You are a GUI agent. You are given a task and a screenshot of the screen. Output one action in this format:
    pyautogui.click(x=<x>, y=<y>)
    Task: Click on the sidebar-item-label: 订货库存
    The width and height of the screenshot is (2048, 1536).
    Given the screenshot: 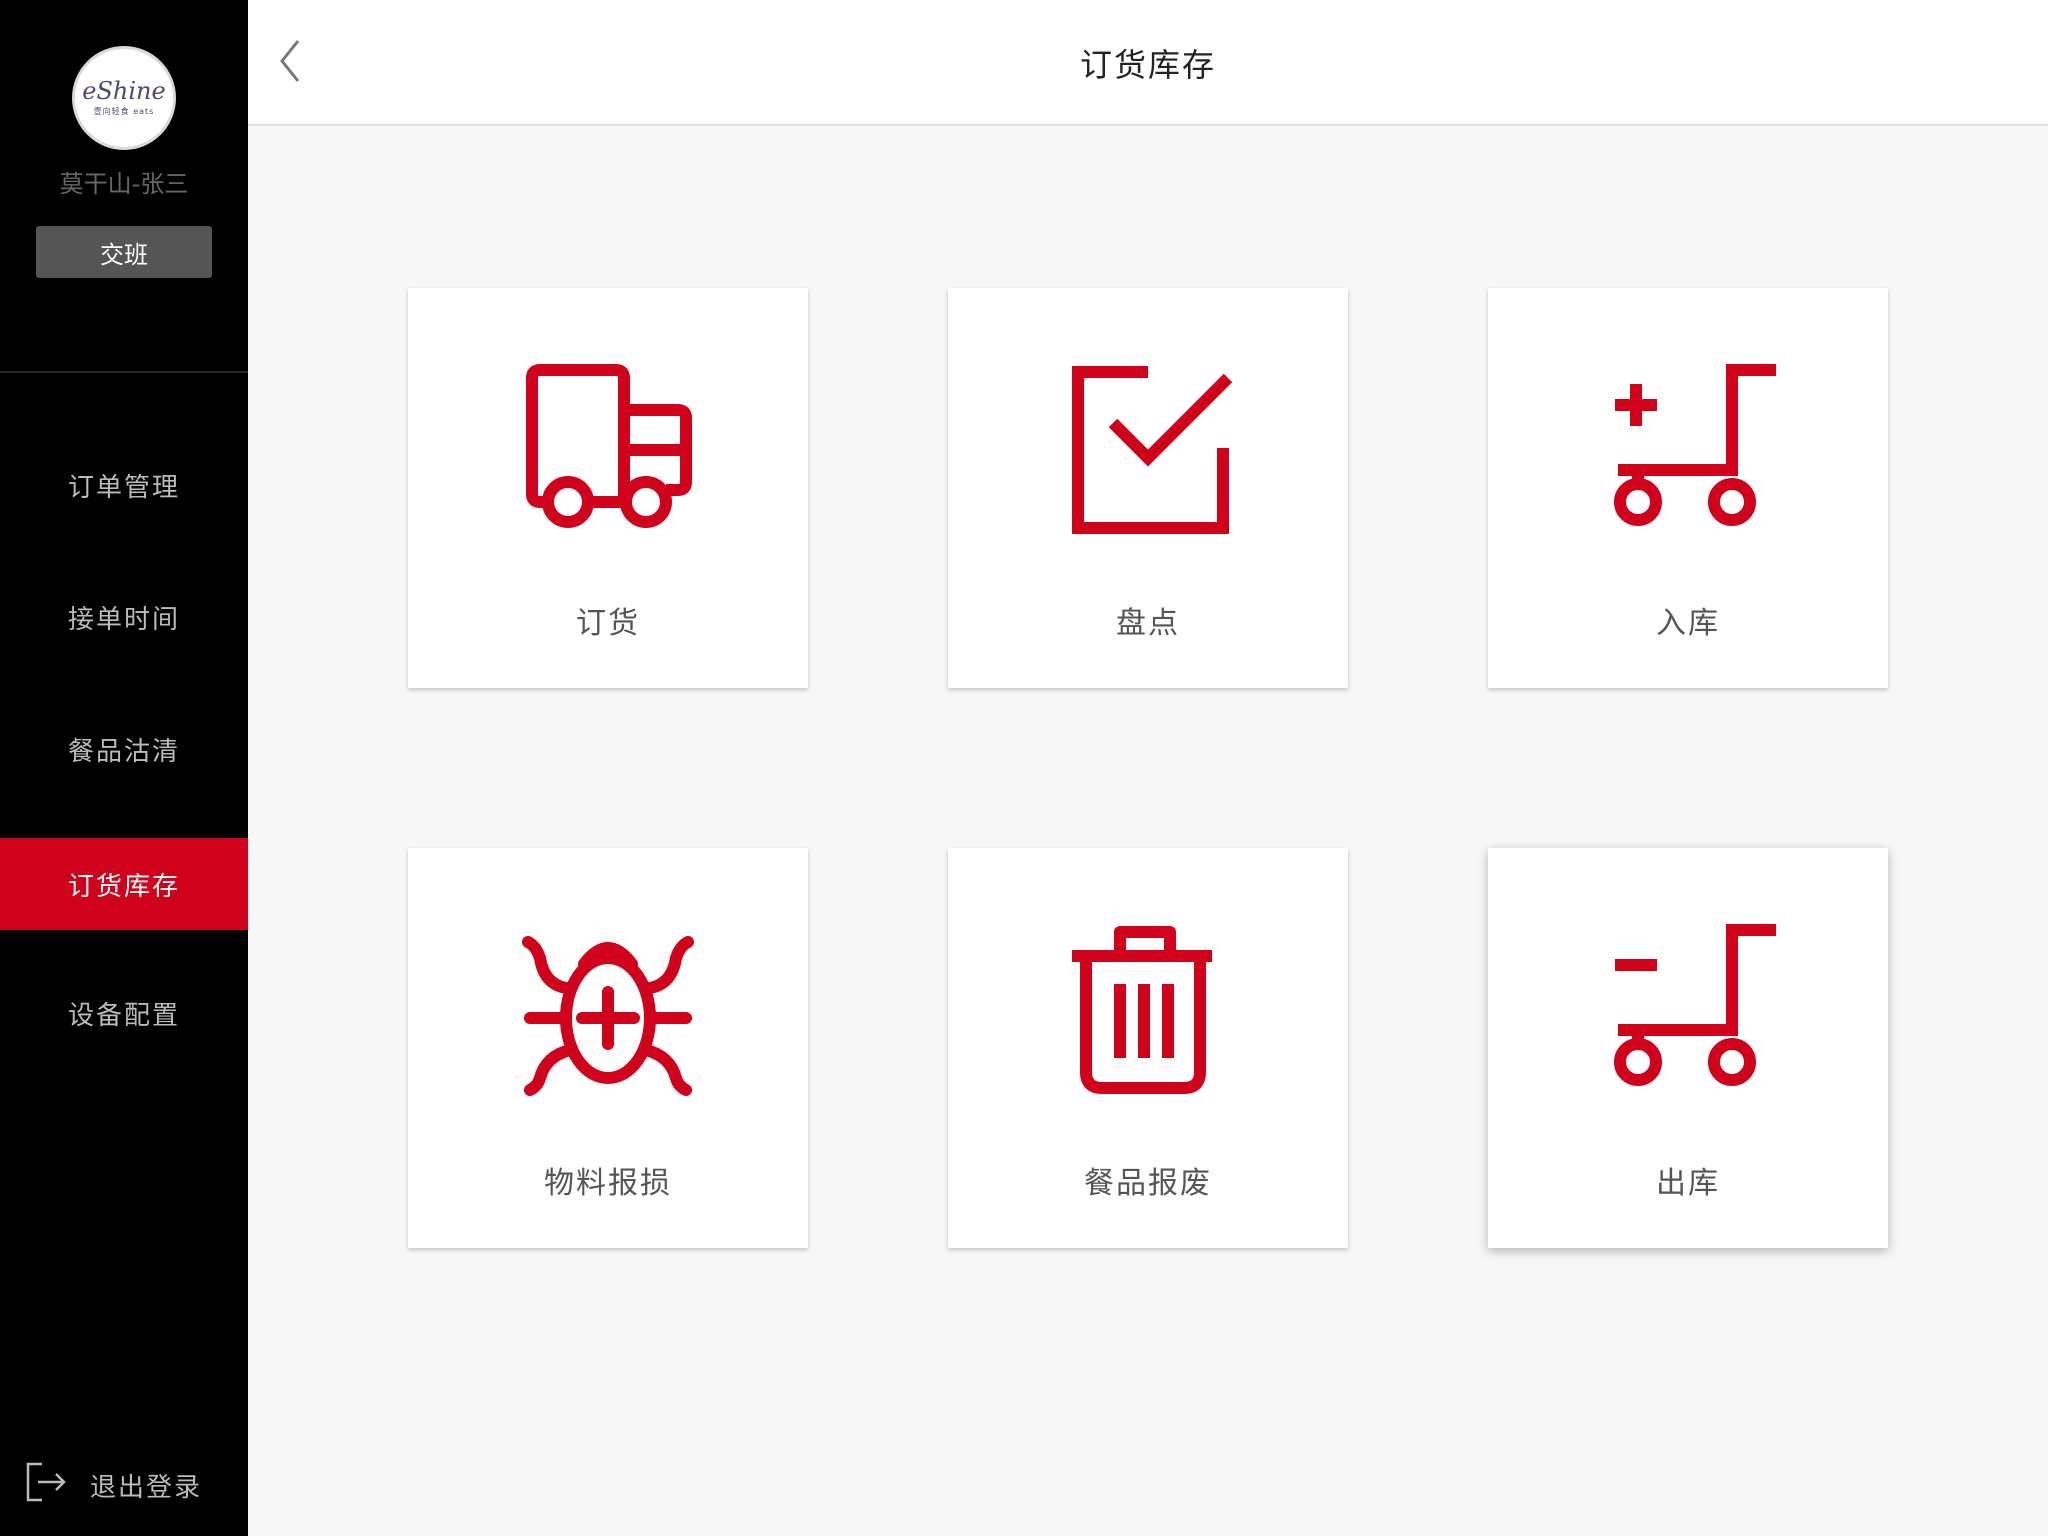 What is the action you would take?
    pyautogui.click(x=123, y=886)
    